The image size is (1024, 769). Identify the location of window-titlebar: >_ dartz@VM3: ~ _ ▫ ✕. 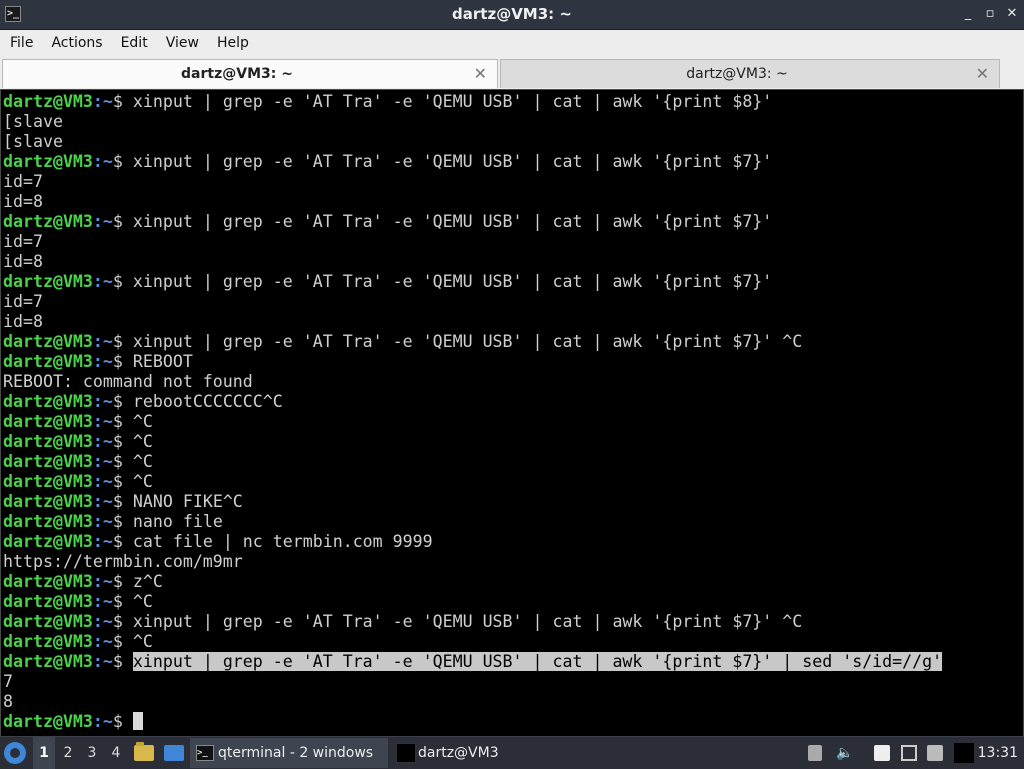
(512, 15).